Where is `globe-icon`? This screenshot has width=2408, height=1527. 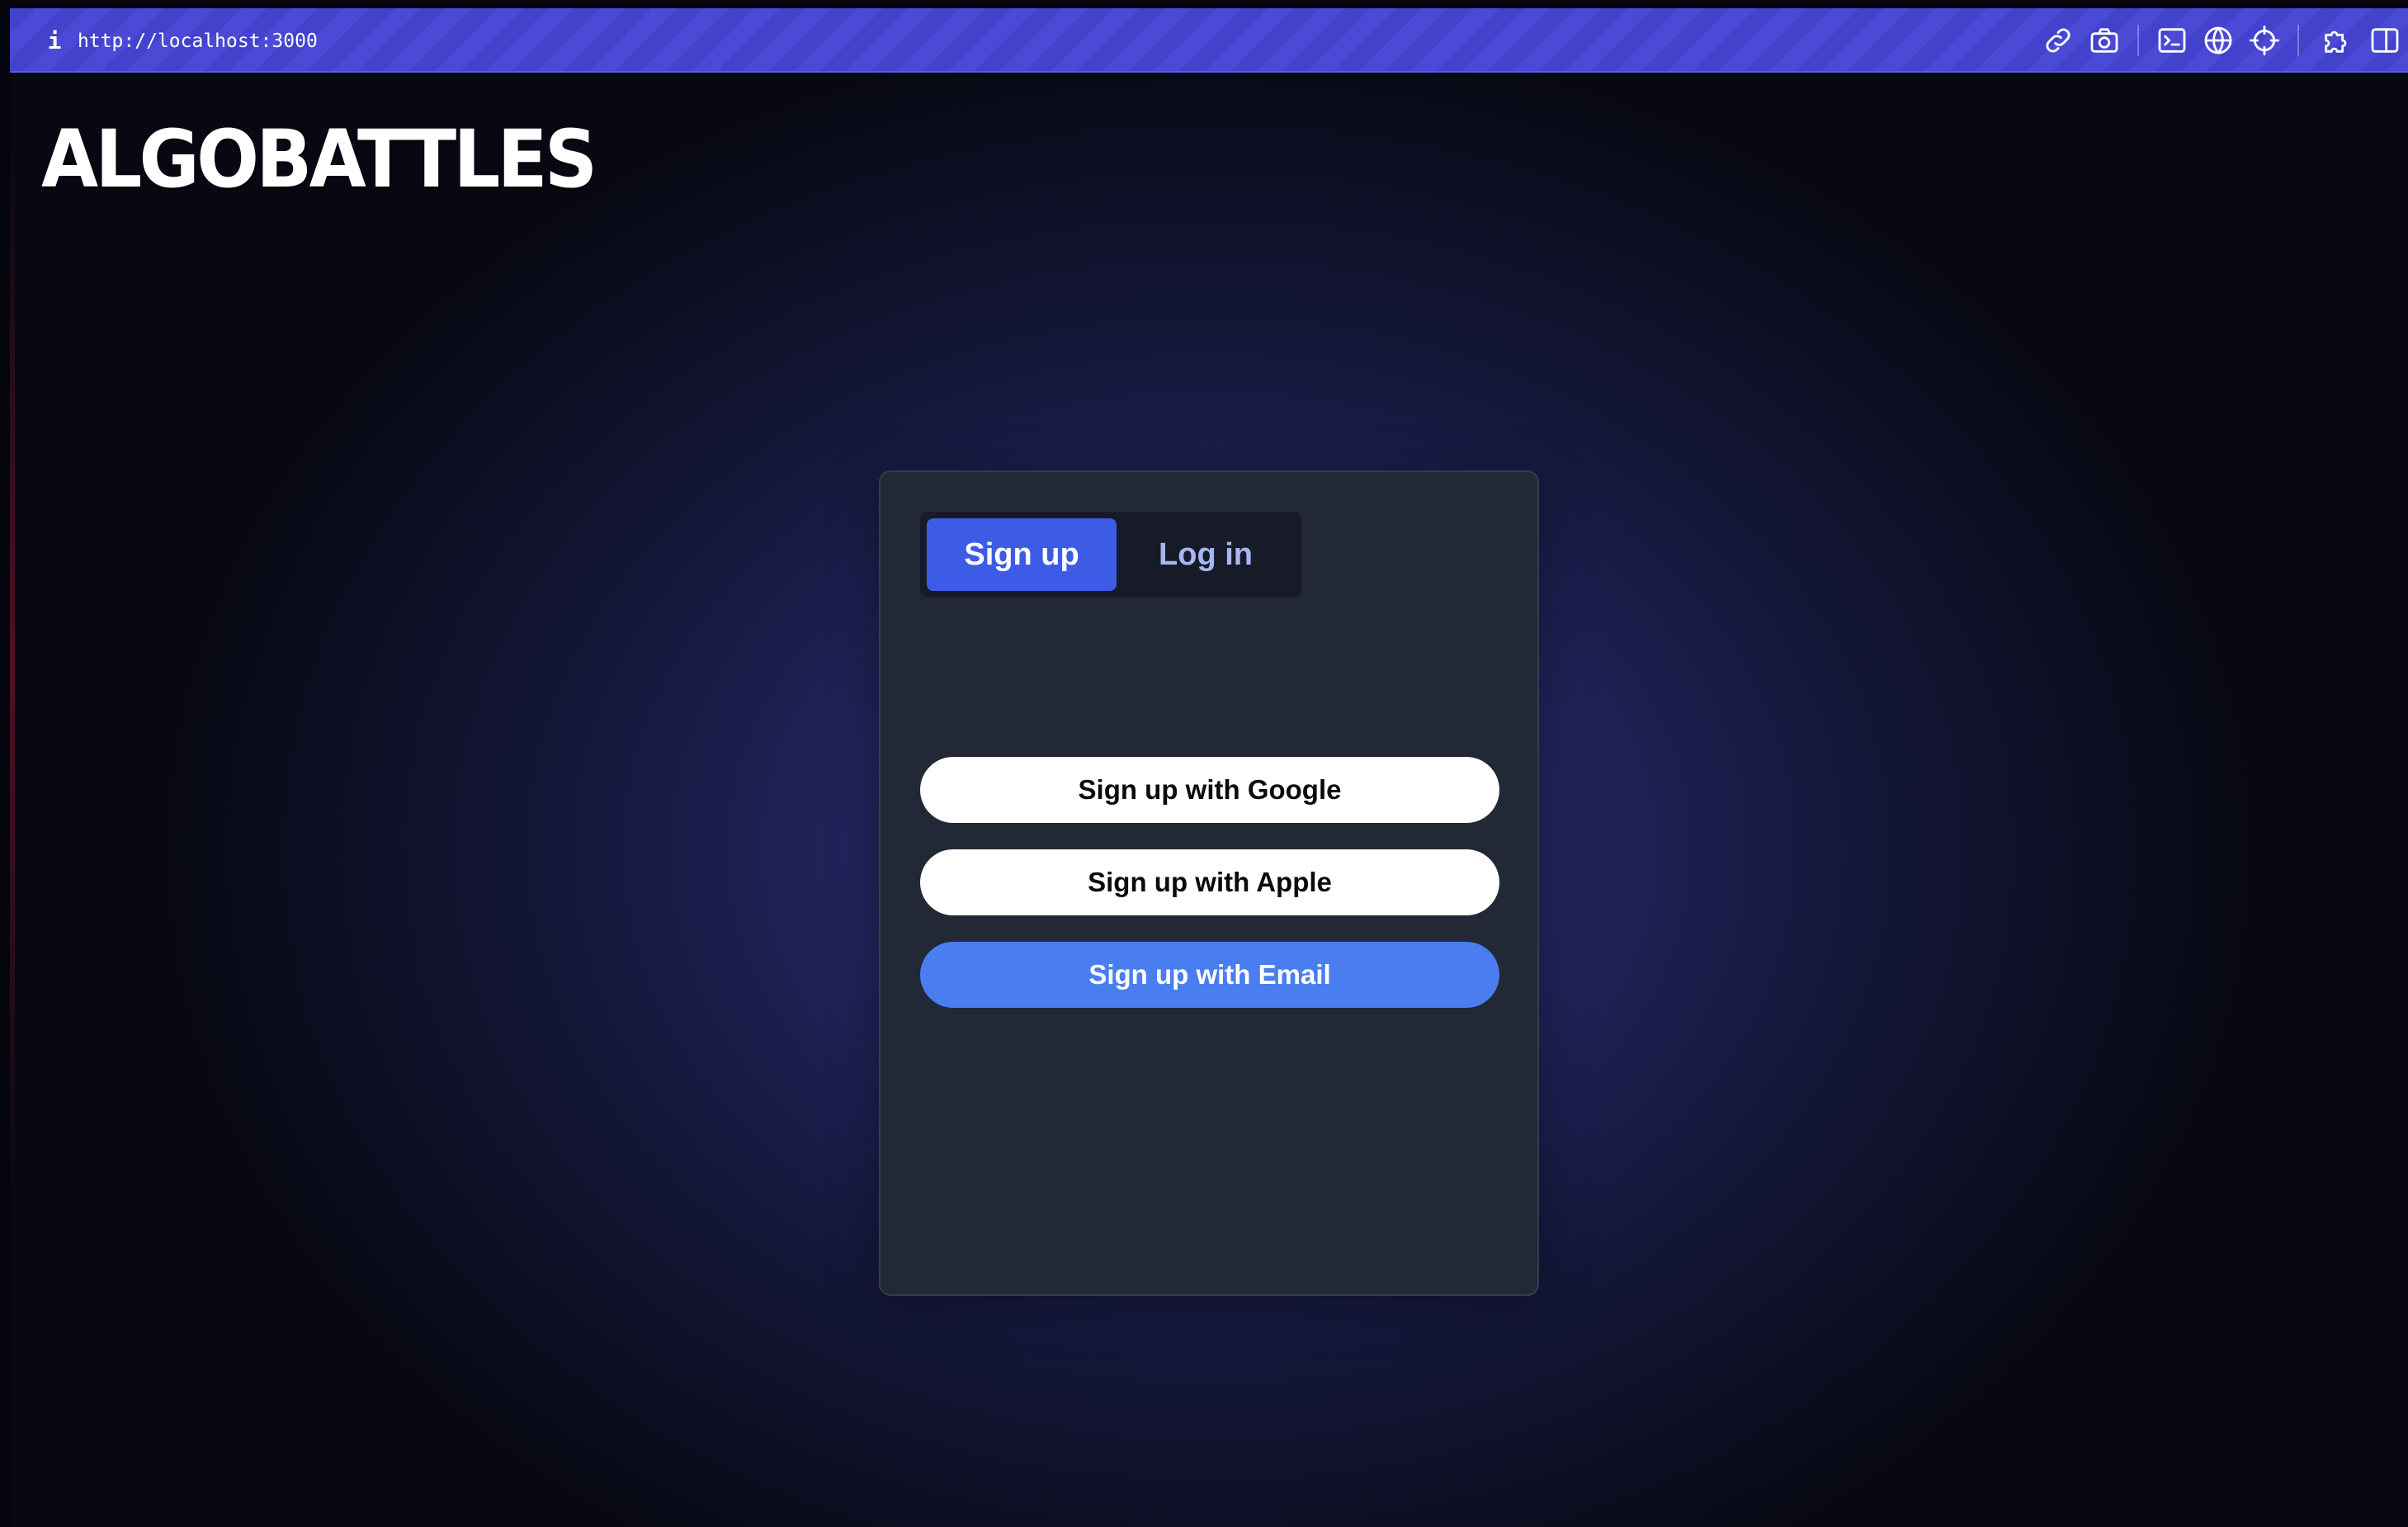 globe-icon is located at coordinates (2218, 40).